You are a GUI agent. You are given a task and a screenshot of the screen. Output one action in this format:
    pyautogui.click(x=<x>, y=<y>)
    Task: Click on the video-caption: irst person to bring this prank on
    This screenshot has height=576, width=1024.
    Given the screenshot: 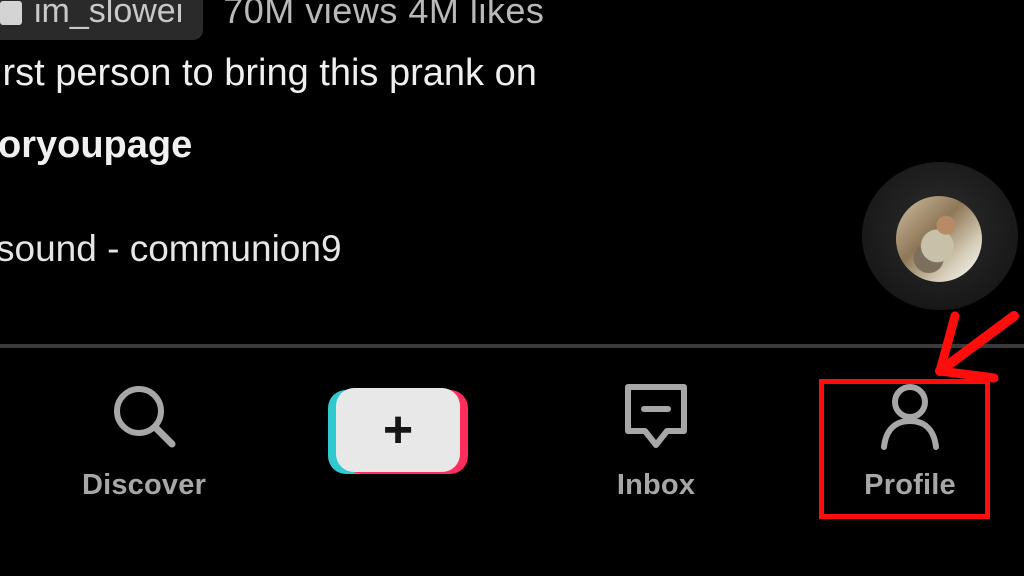 What is the action you would take?
    pyautogui.click(x=268, y=73)
    